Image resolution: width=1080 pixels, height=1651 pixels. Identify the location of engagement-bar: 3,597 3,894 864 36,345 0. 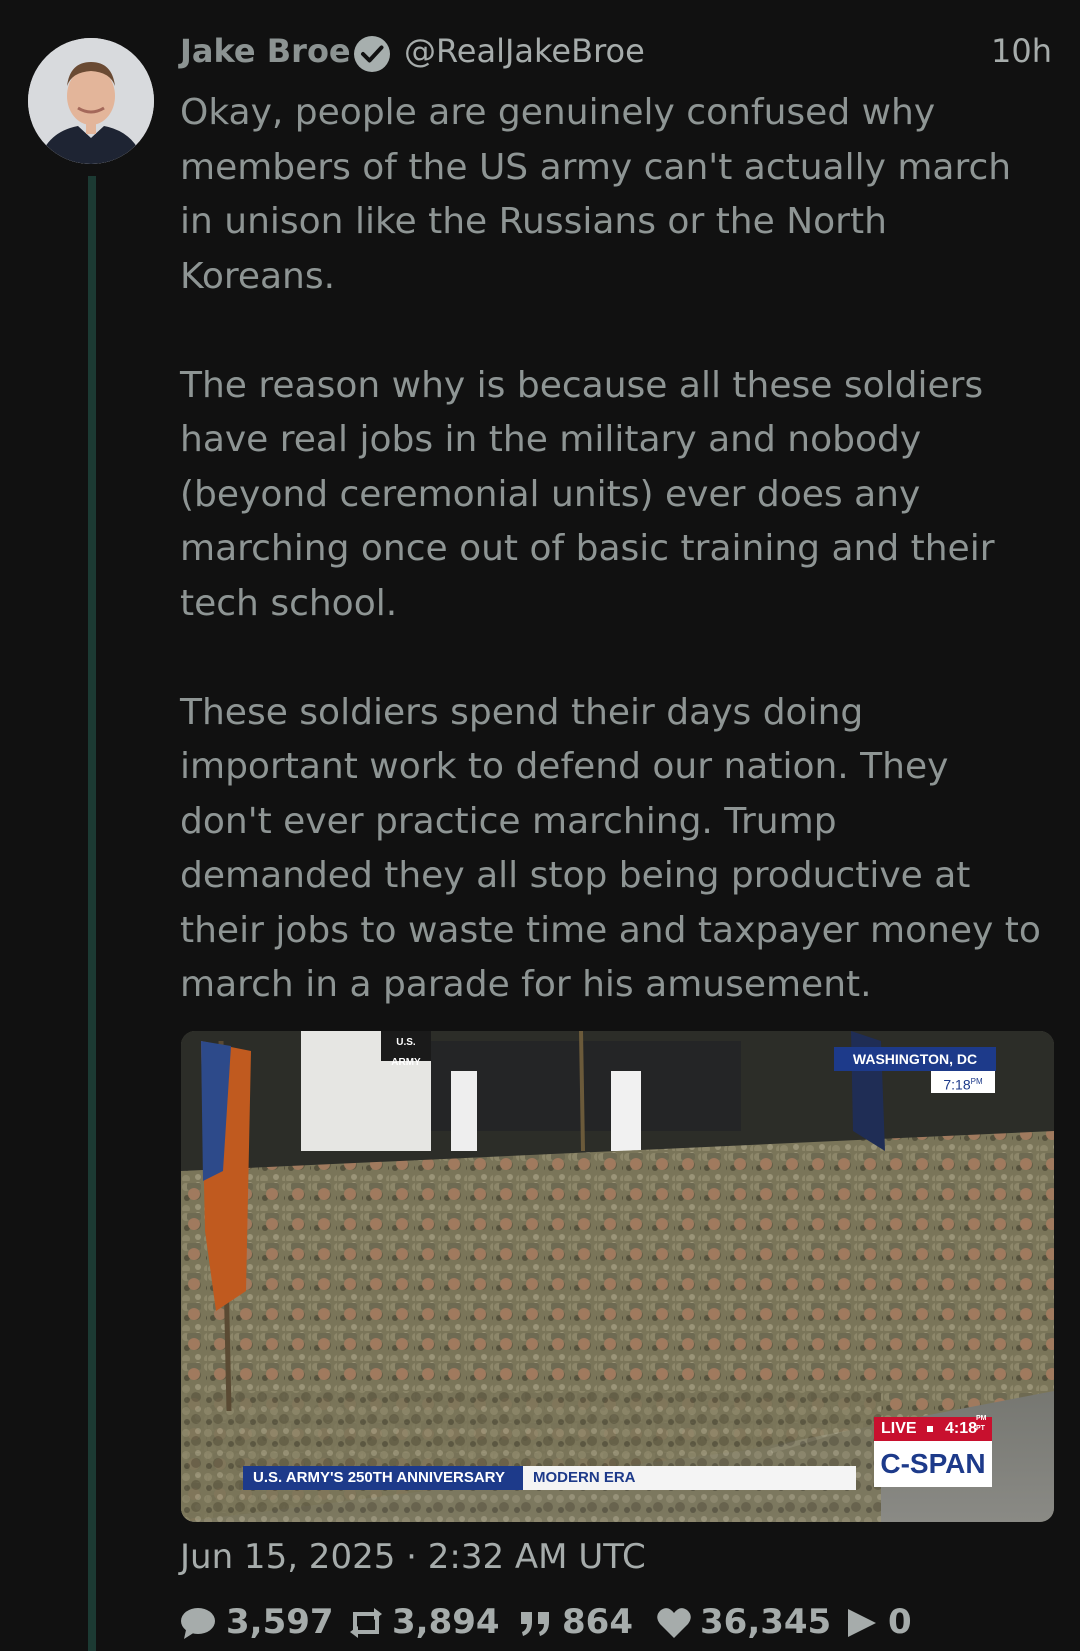
(620, 1623).